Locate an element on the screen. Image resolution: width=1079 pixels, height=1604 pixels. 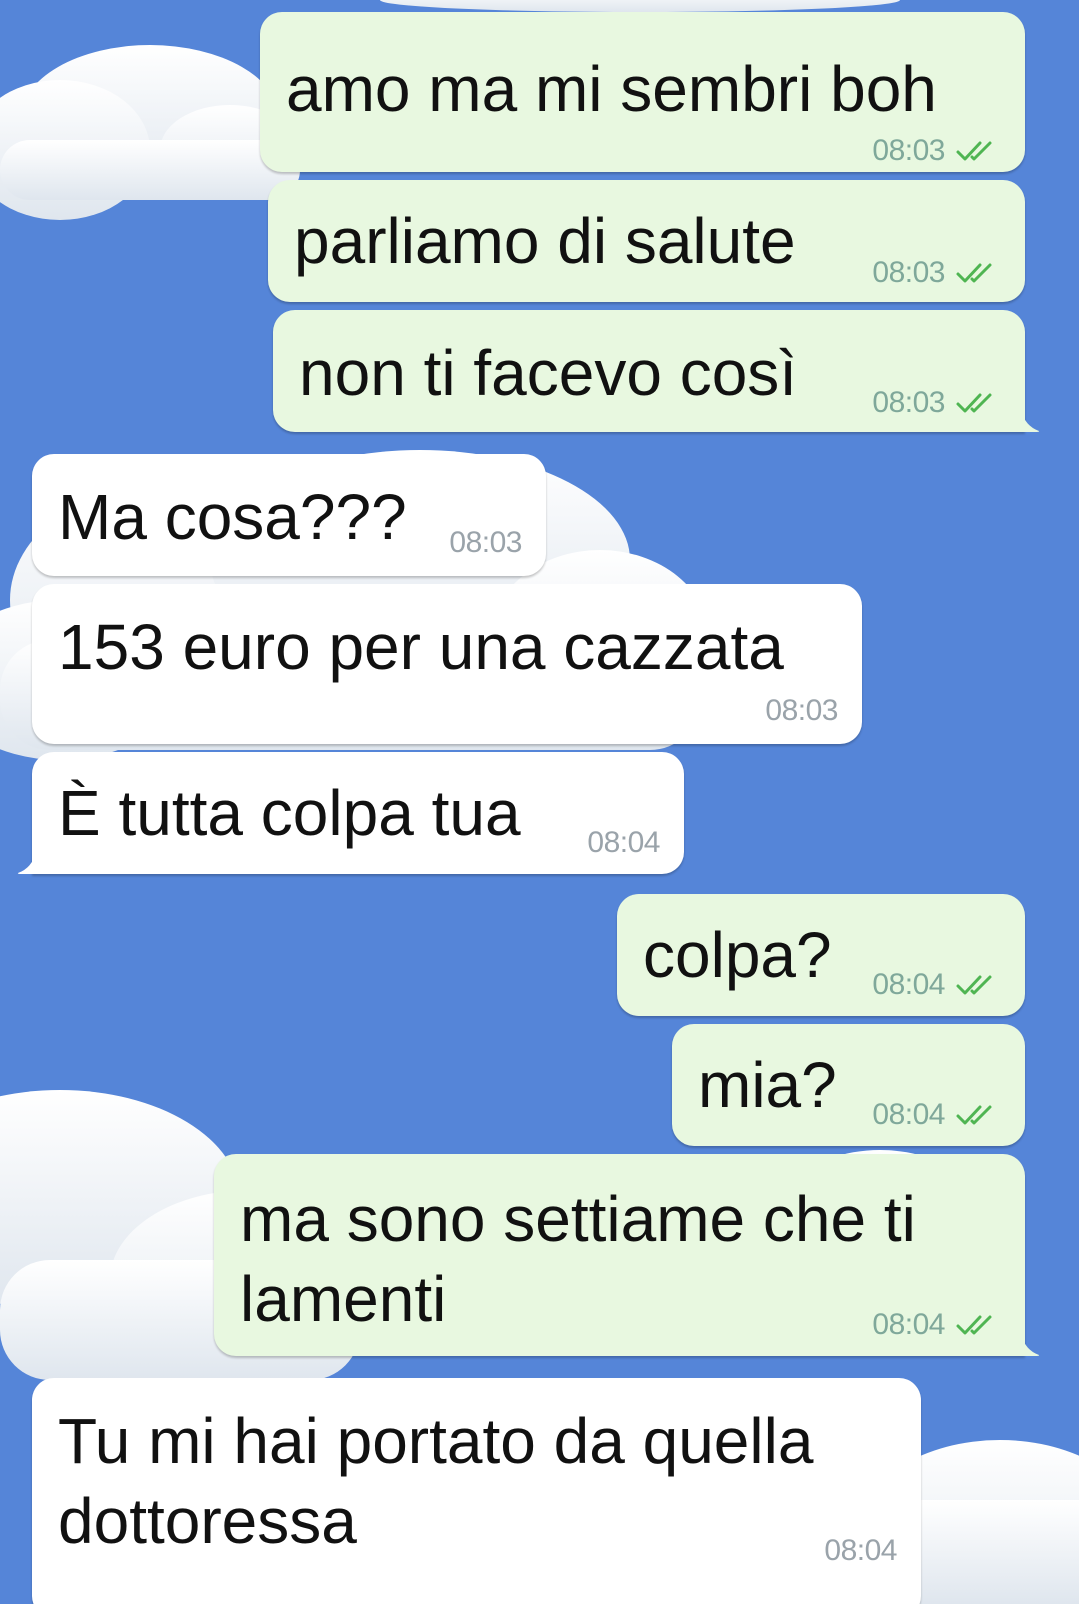
message-bubble-outgoing: amo ma mi sembri boh 08:03 is located at coordinates (642, 92).